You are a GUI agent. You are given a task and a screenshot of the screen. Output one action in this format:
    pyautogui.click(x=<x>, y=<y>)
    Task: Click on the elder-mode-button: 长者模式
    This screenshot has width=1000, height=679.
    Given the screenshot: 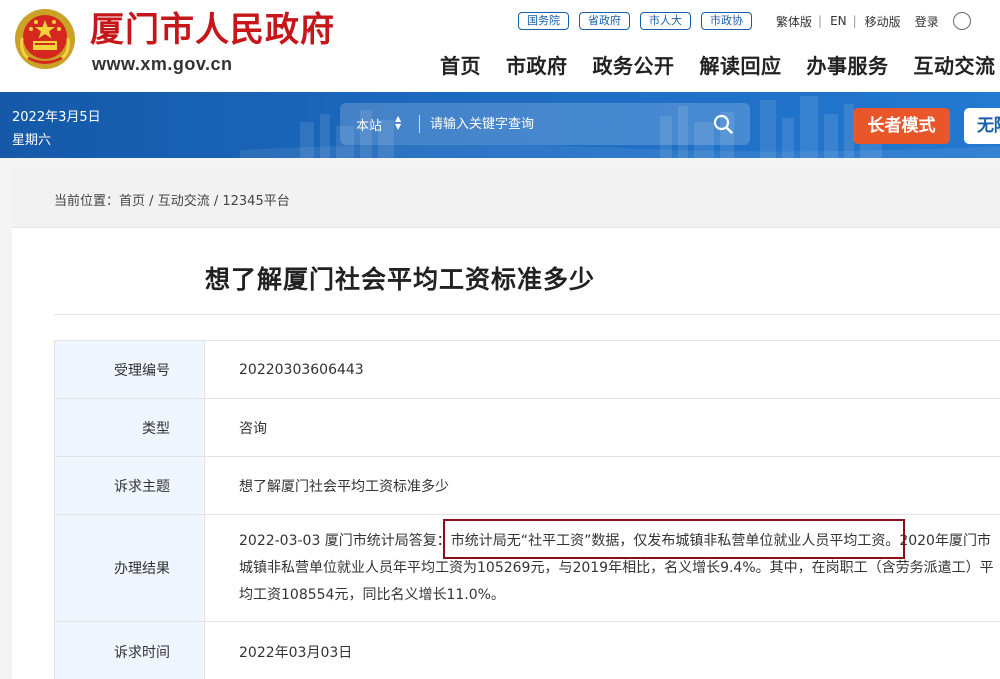 What is the action you would take?
    pyautogui.click(x=901, y=126)
    